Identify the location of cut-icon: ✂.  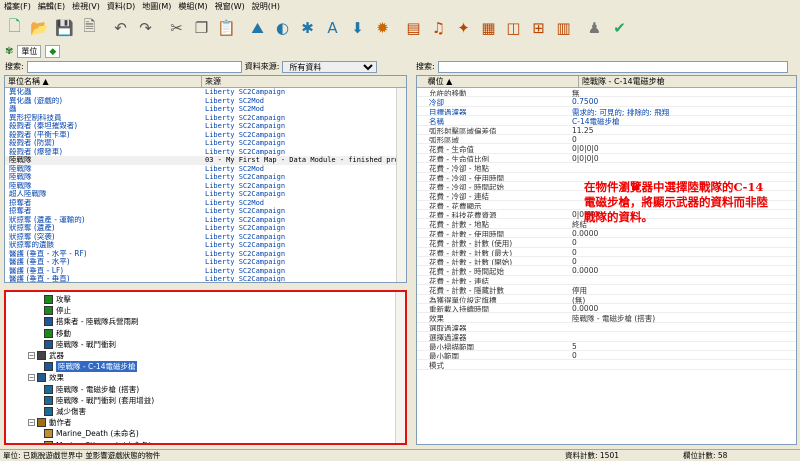
(176, 28).